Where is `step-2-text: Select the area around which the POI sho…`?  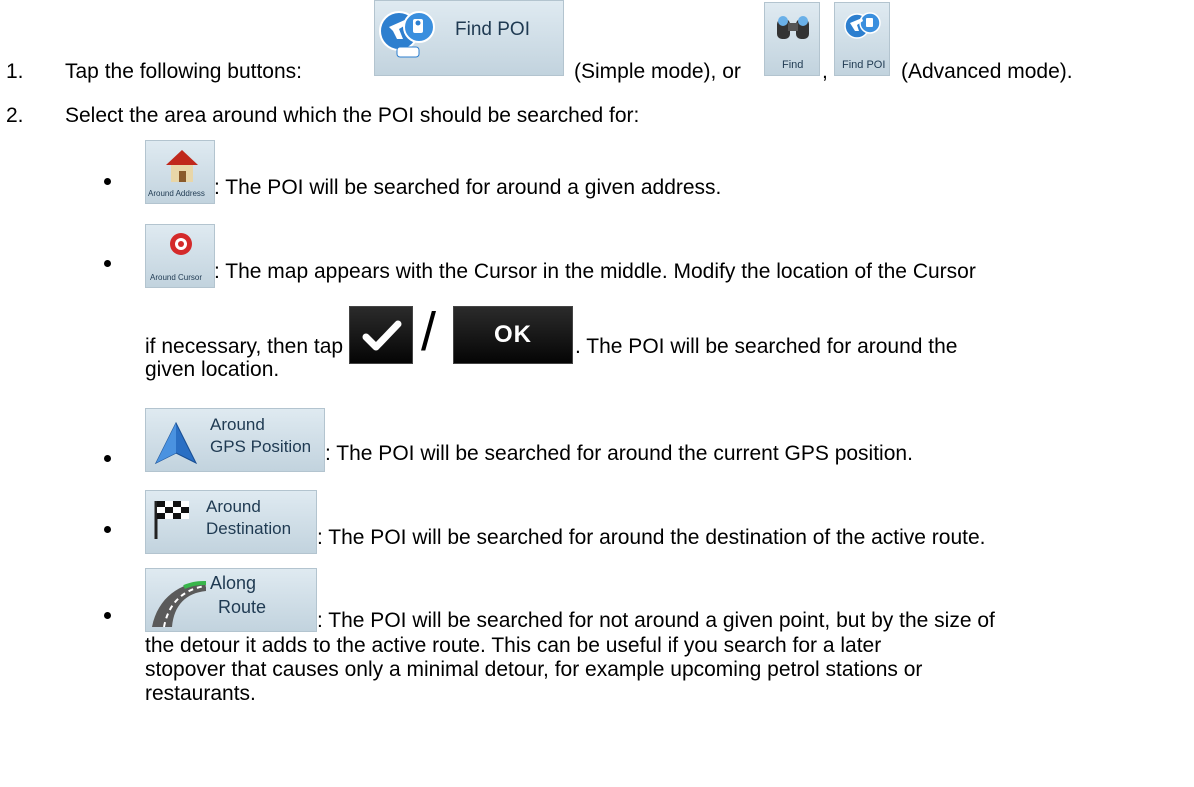 step-2-text: Select the area around which the POI sho… is located at coordinates (352, 115).